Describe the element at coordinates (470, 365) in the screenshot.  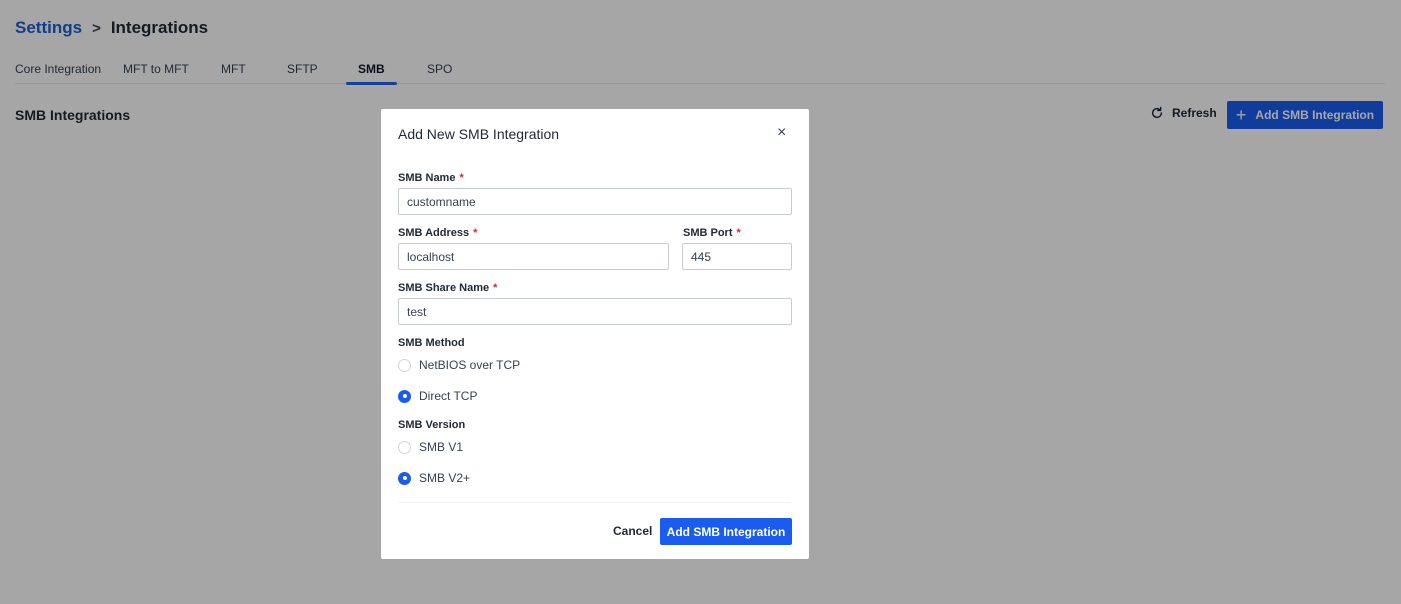
I see `radio-label: NetBIOS over TCP` at that location.